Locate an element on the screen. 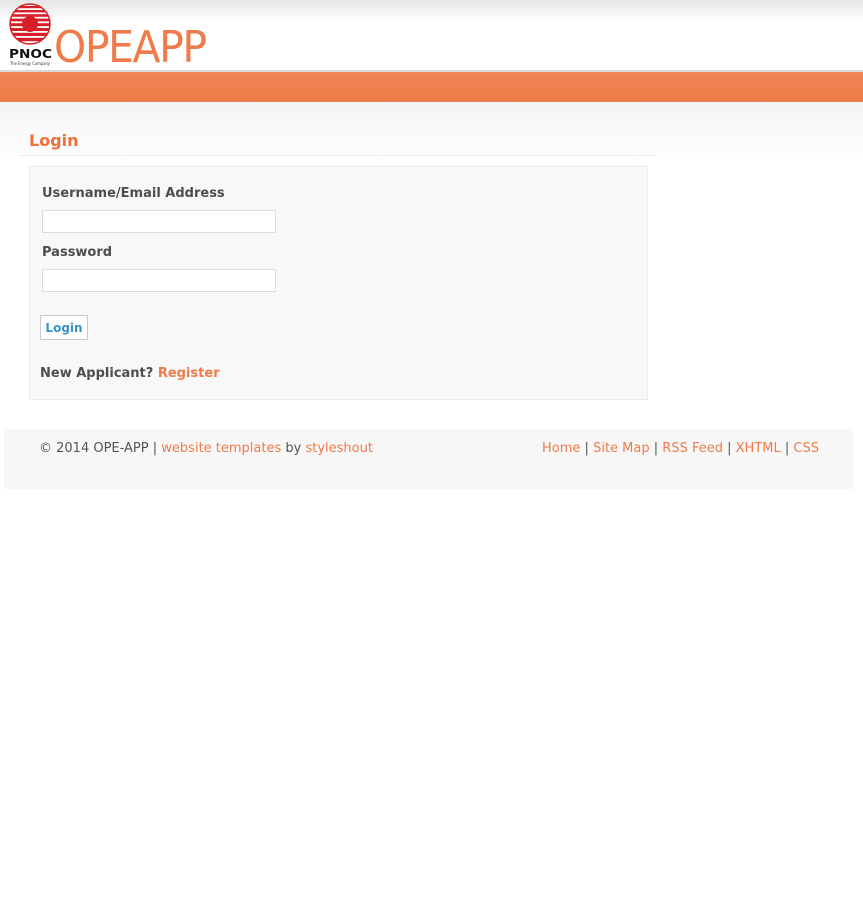 The image size is (863, 923). website-templates-link: website templates is located at coordinates (221, 448).